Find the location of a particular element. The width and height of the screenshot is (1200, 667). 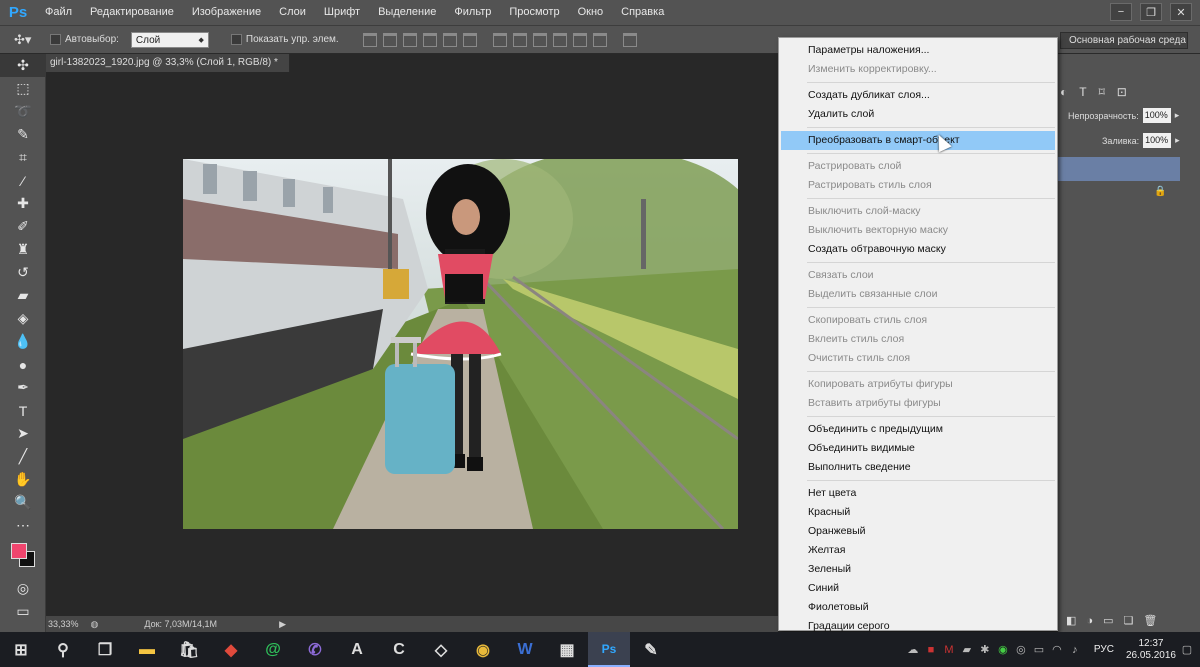

hand-tool-icon: ✋ is located at coordinates (23, 479).